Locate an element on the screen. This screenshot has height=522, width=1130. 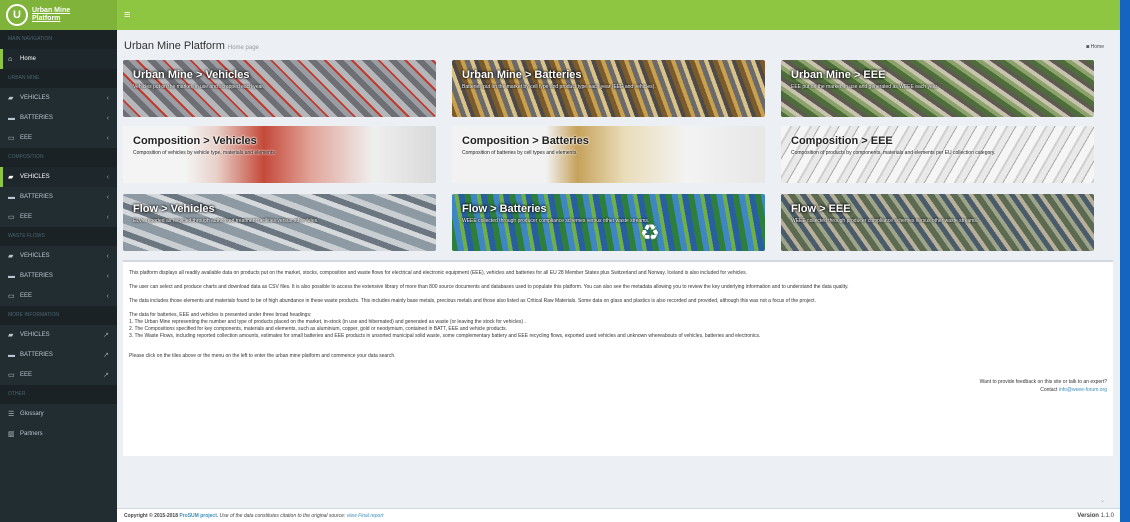
sidebar-item-label: Home is located at coordinates (28, 59).